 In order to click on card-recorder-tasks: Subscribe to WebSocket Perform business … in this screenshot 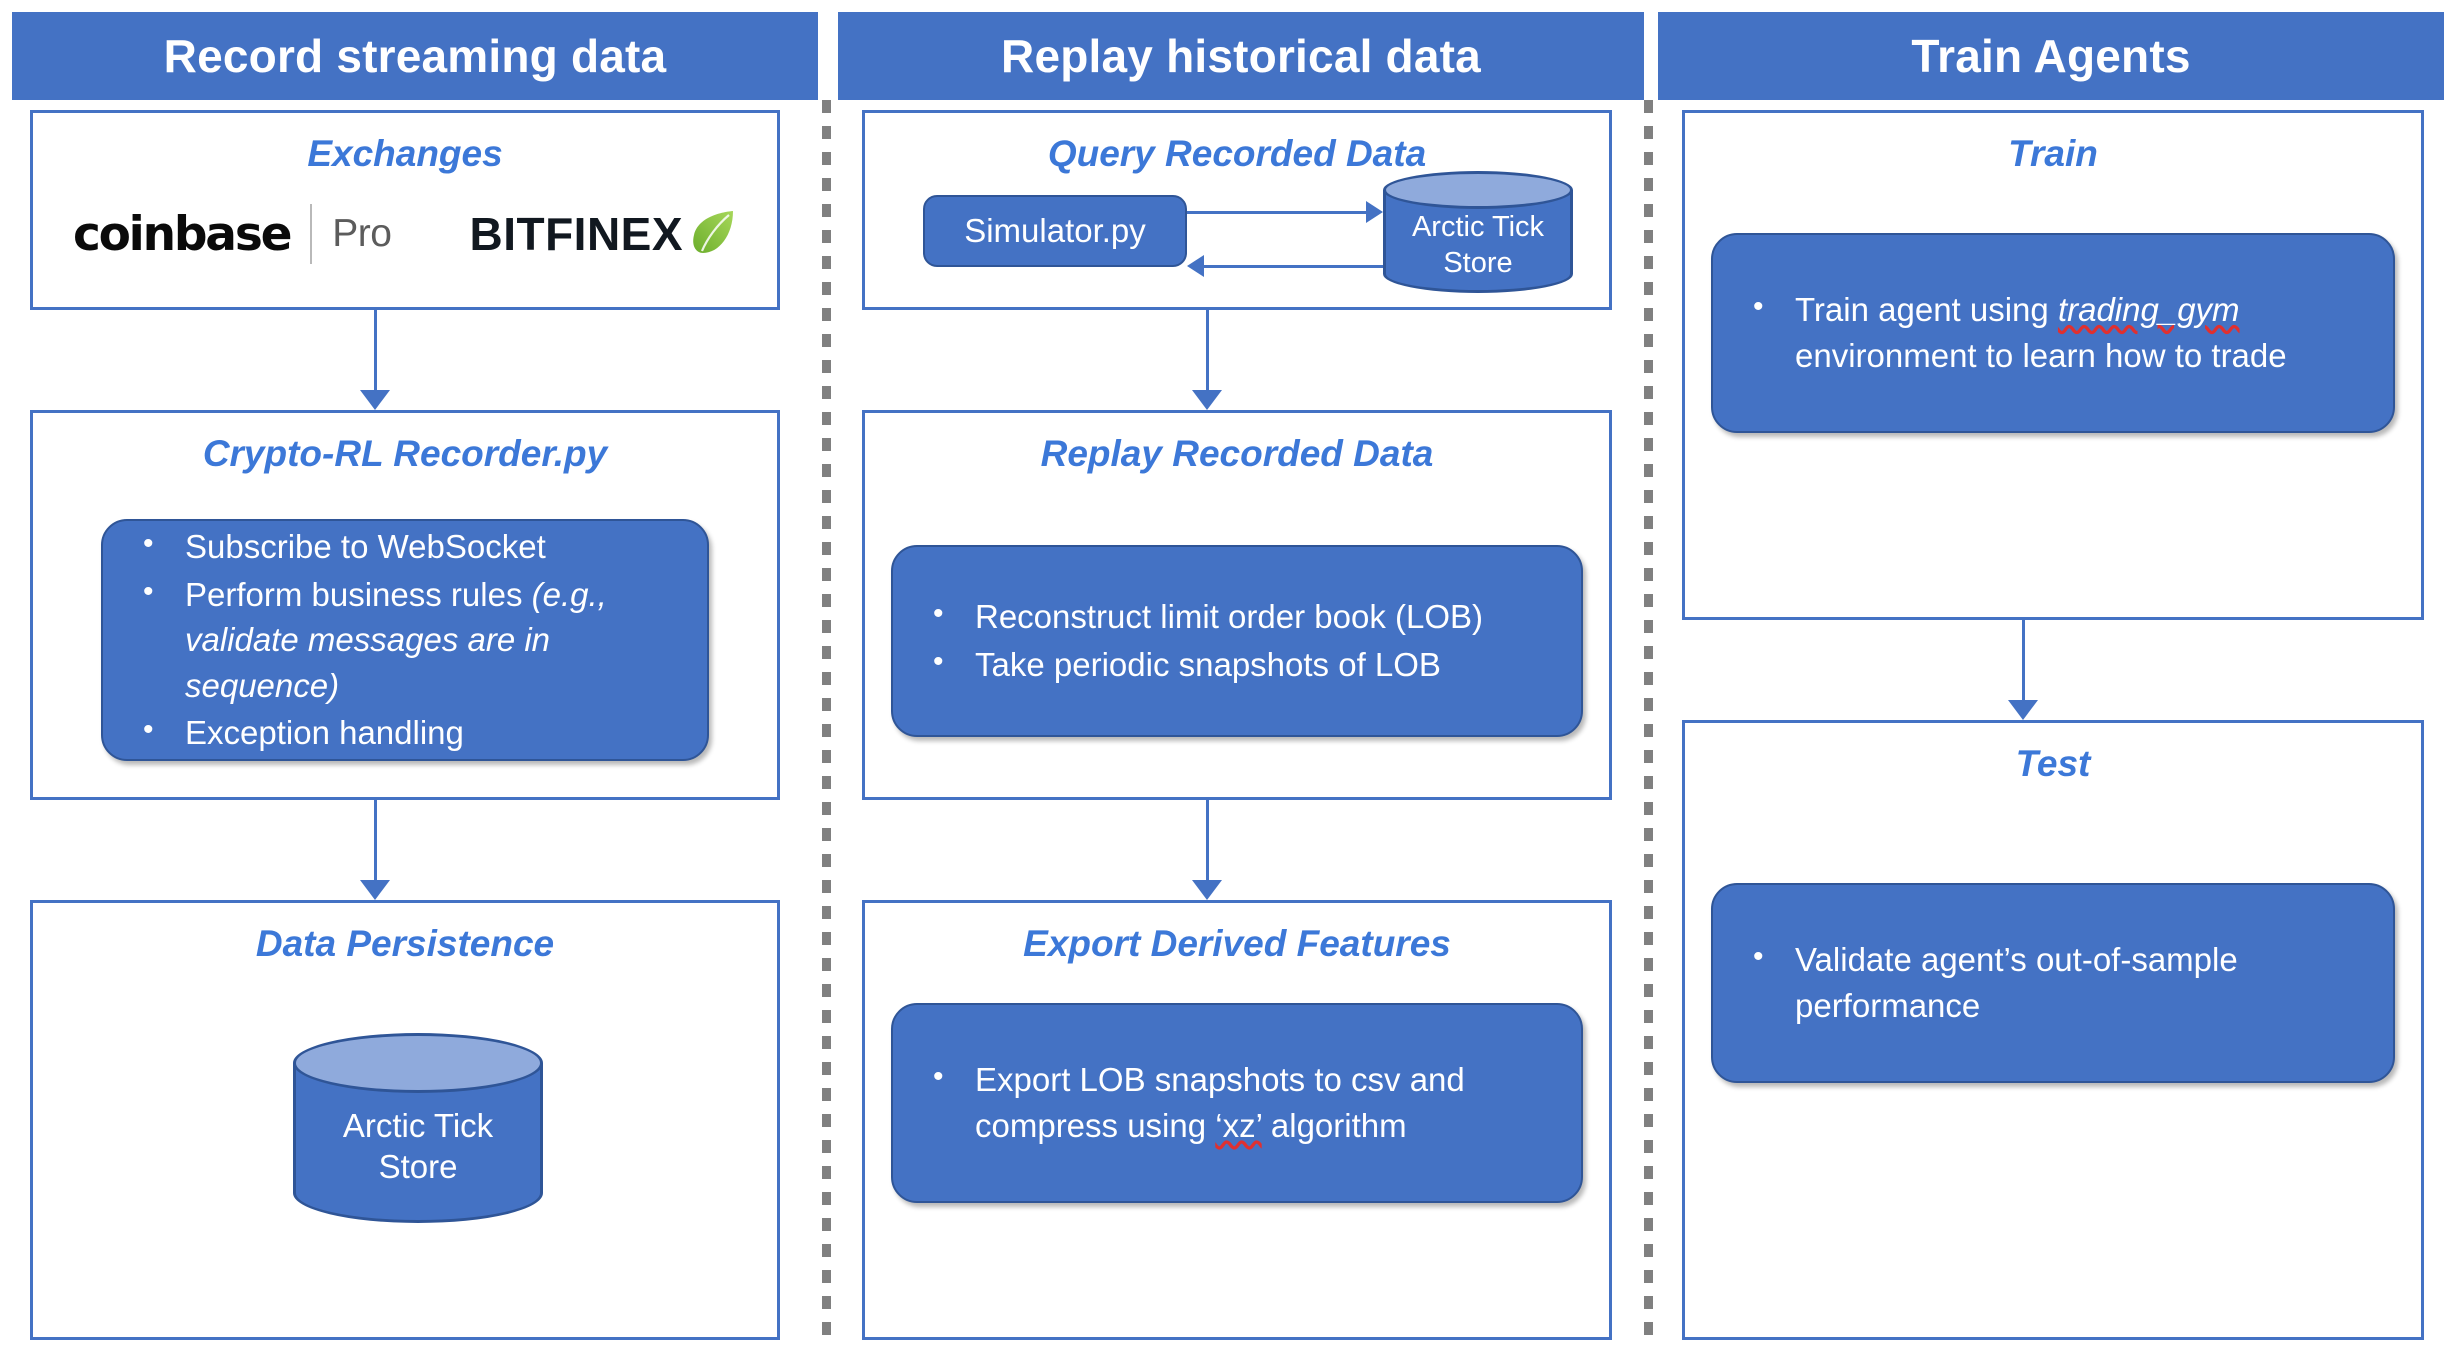, I will do `click(405, 640)`.